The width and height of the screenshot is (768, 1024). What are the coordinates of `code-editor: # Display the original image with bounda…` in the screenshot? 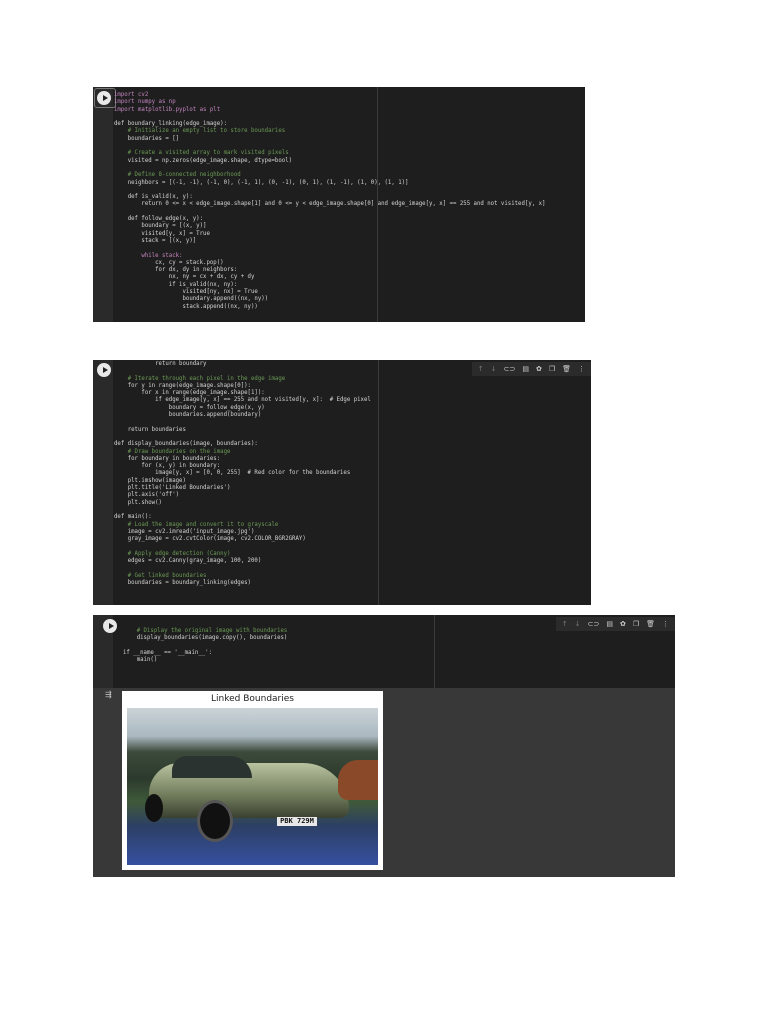 It's located at (205, 646).